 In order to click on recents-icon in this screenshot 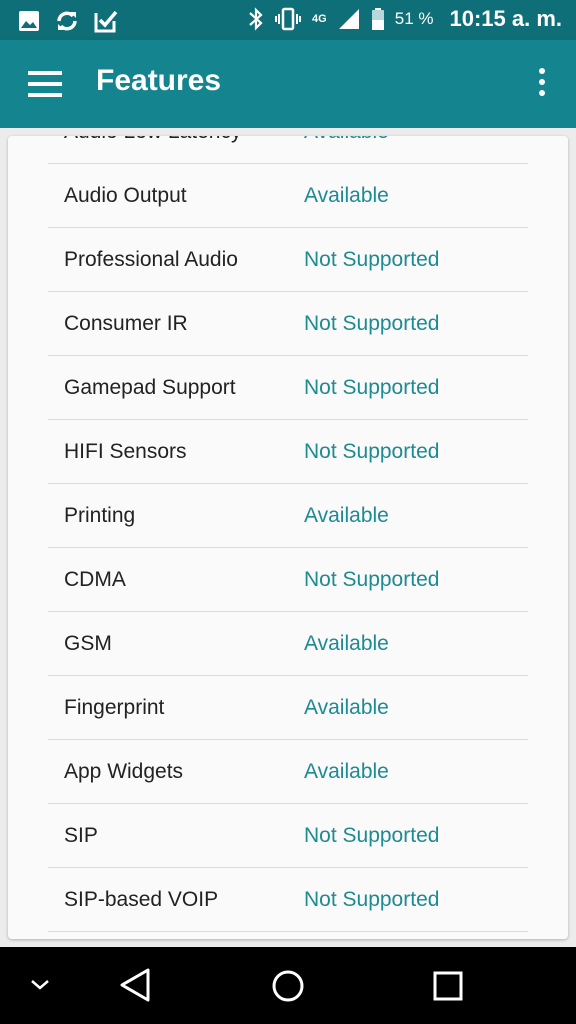, I will do `click(448, 988)`.